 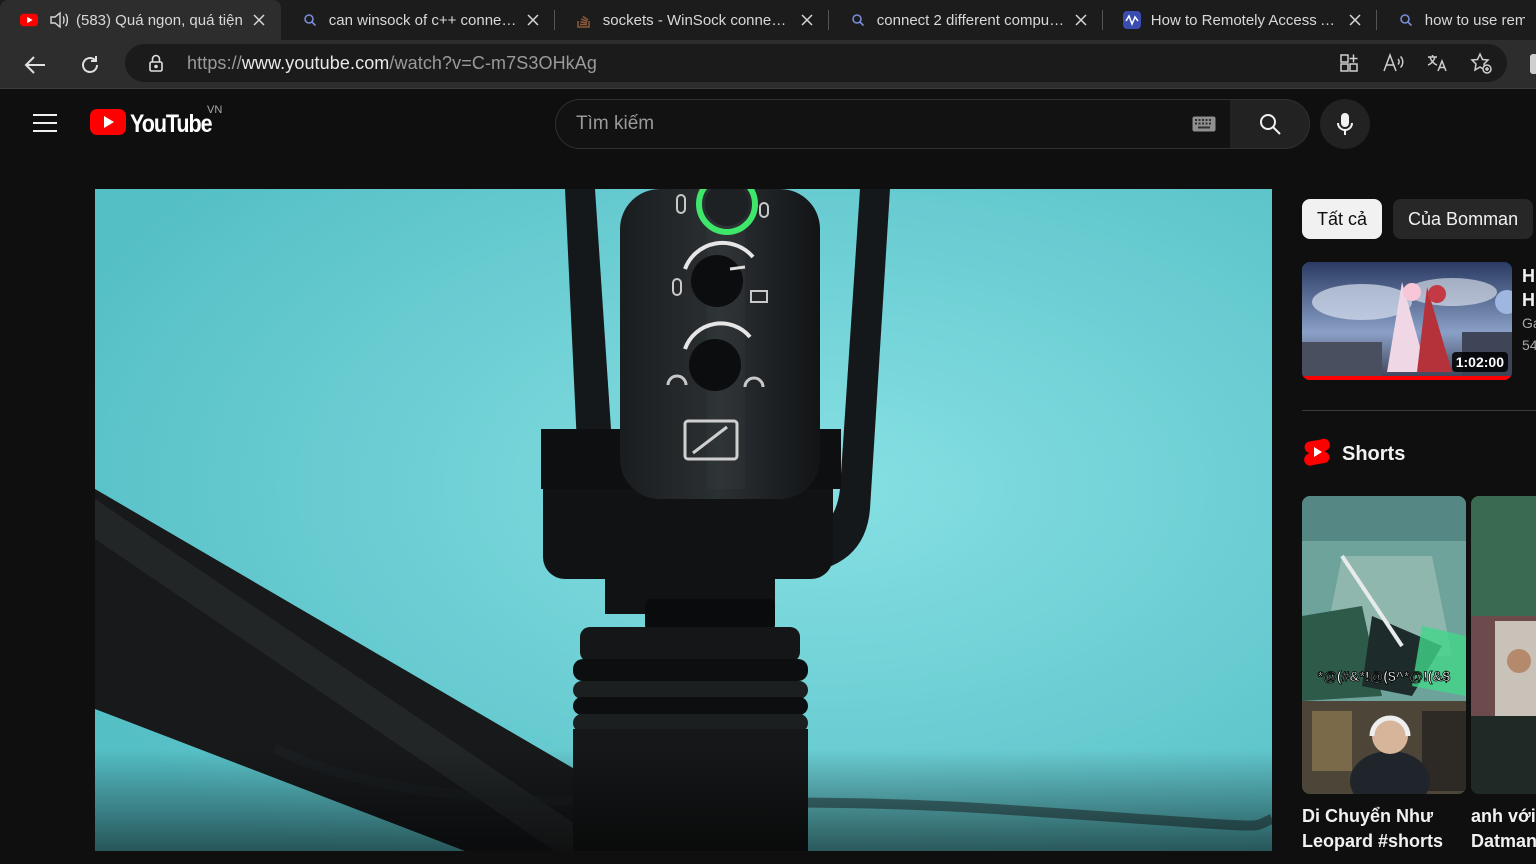 I want to click on country-code: VN, so click(x=215, y=110).